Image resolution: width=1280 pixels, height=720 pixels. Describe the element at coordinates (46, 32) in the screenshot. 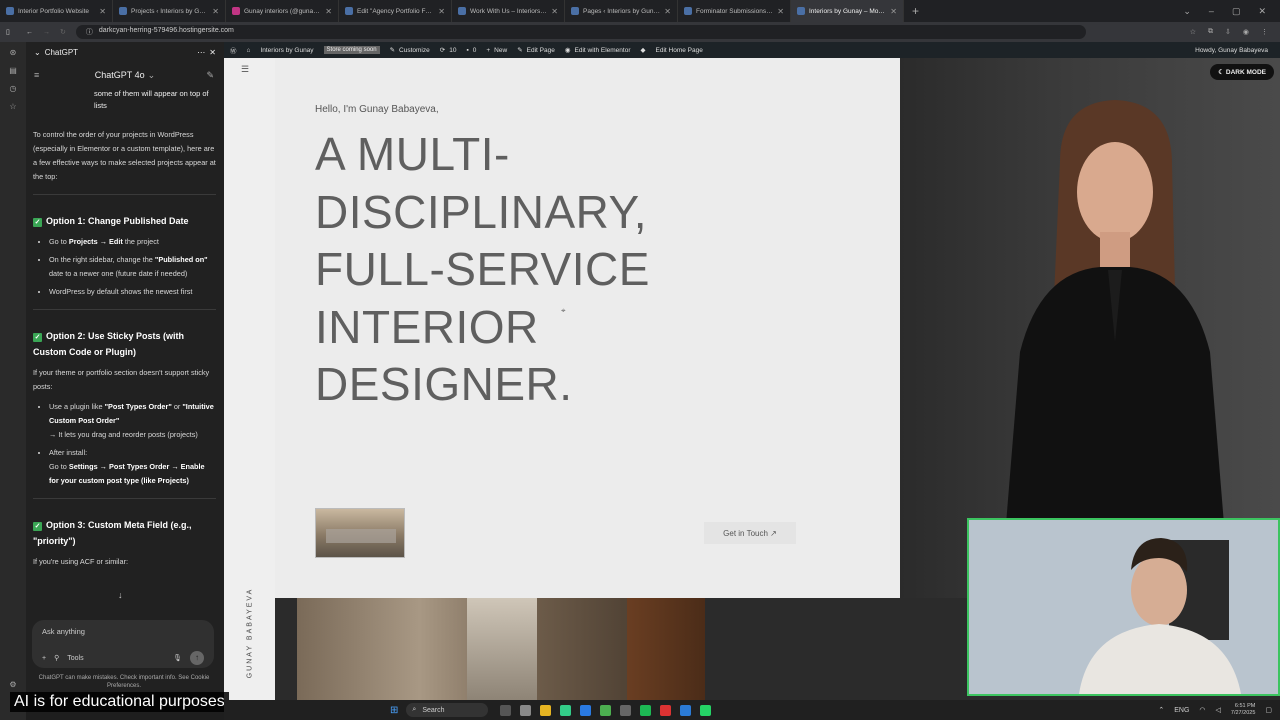

I see `forward-icon: →` at that location.